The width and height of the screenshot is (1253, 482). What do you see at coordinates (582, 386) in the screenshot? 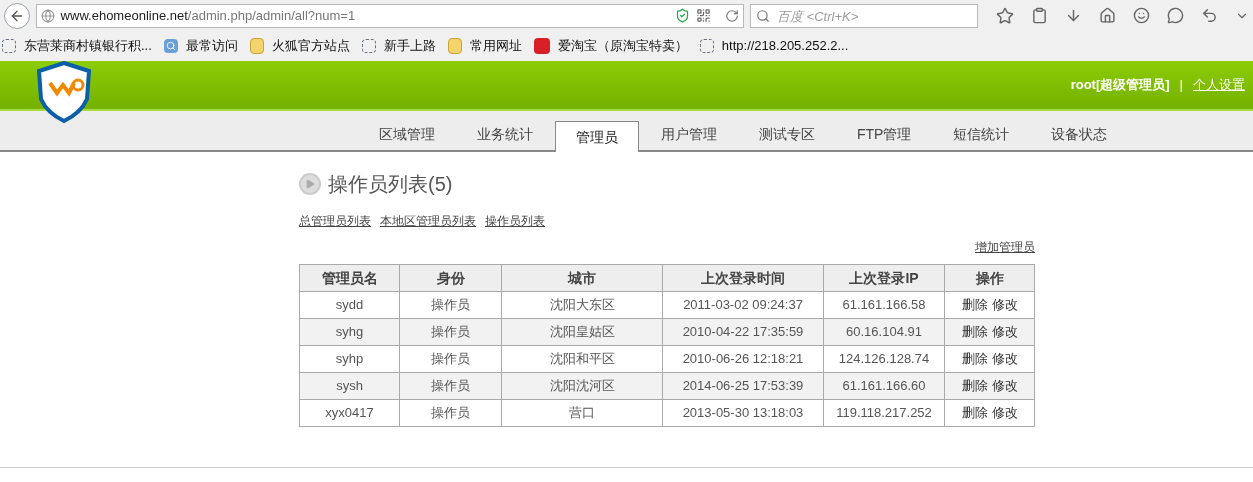
I see `table-cell: 沈阳沈河区` at bounding box center [582, 386].